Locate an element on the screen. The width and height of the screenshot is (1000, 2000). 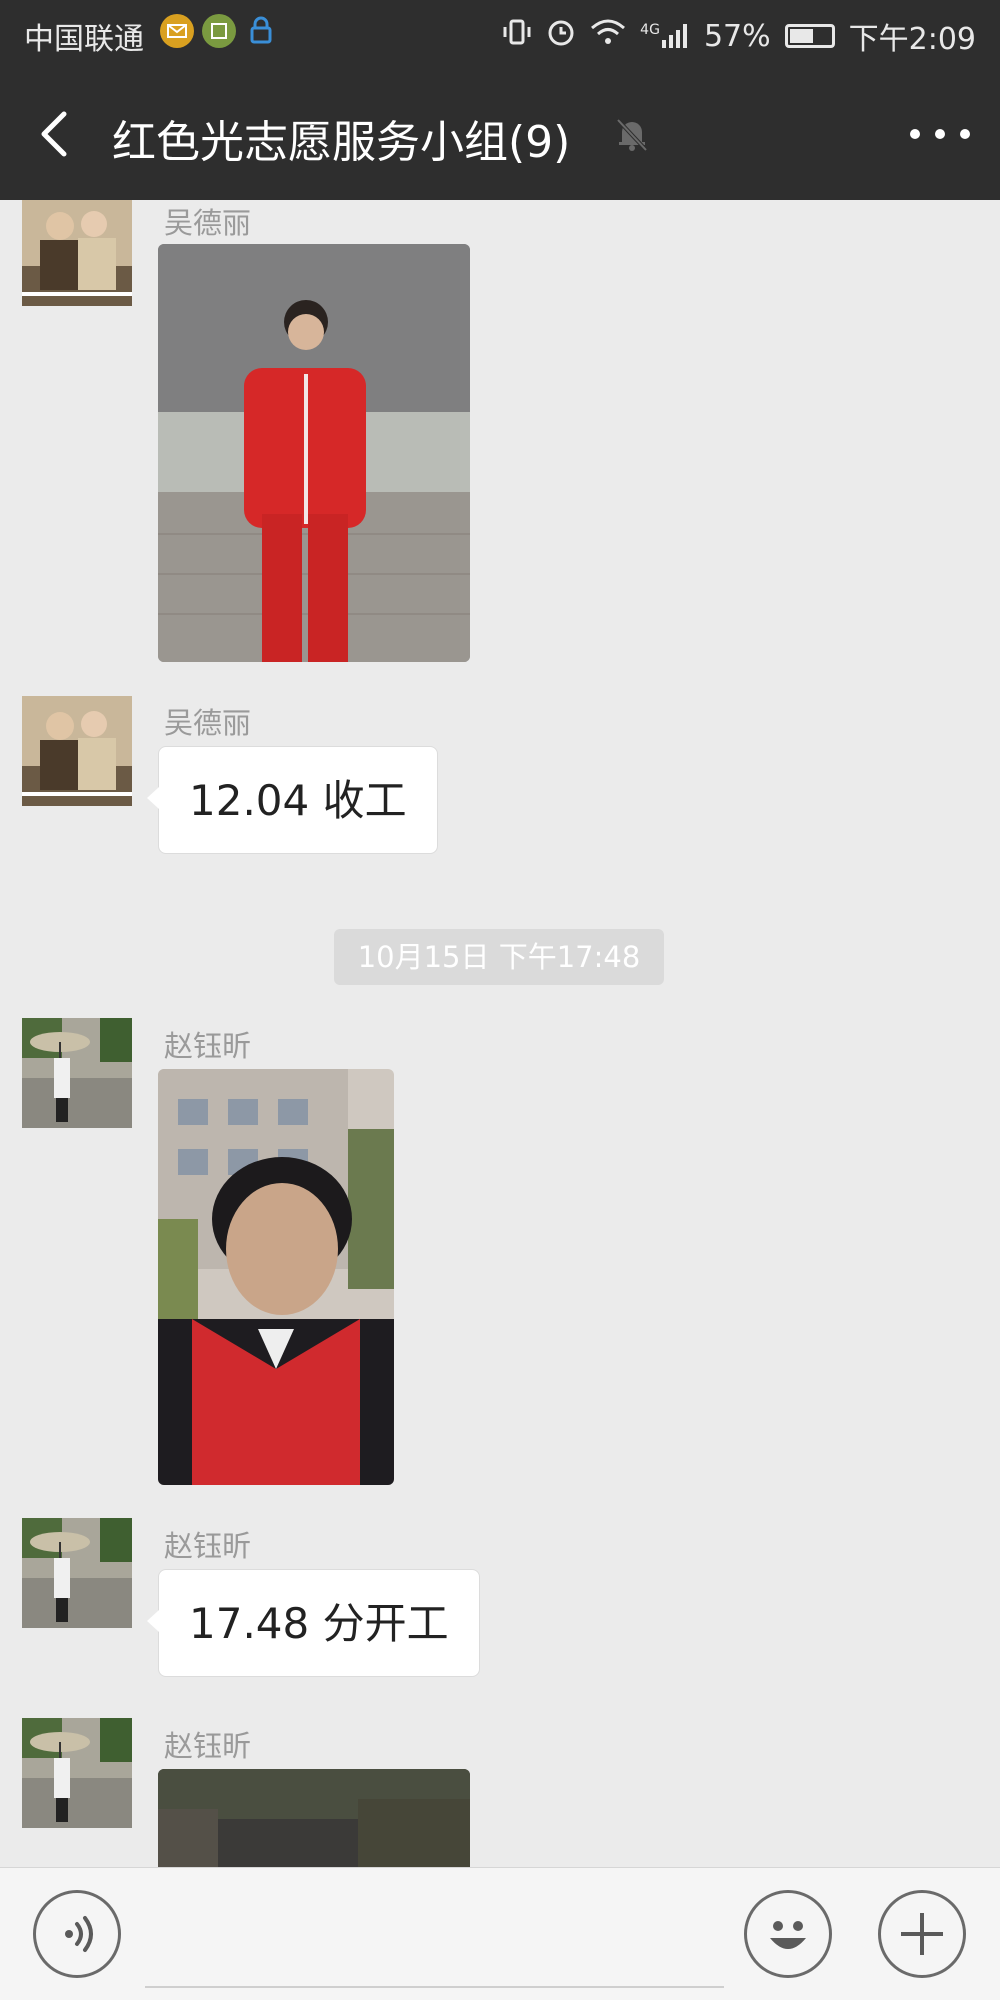
input-bar is located at coordinates (500, 1933).